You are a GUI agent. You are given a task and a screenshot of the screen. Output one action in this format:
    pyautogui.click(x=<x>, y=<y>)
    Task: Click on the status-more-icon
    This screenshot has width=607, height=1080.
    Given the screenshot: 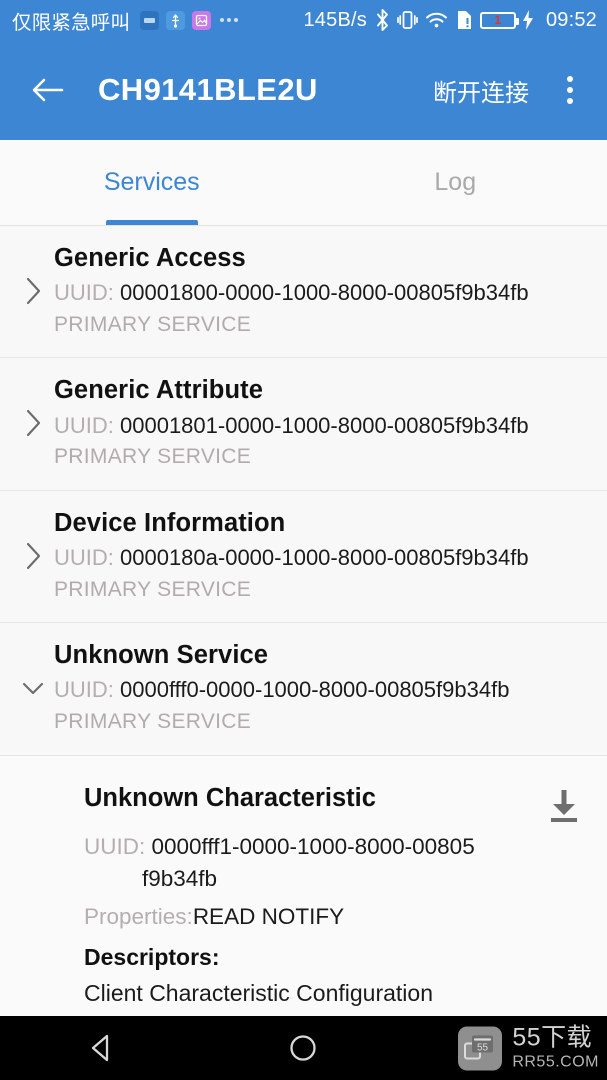 What is the action you would take?
    pyautogui.click(x=229, y=20)
    